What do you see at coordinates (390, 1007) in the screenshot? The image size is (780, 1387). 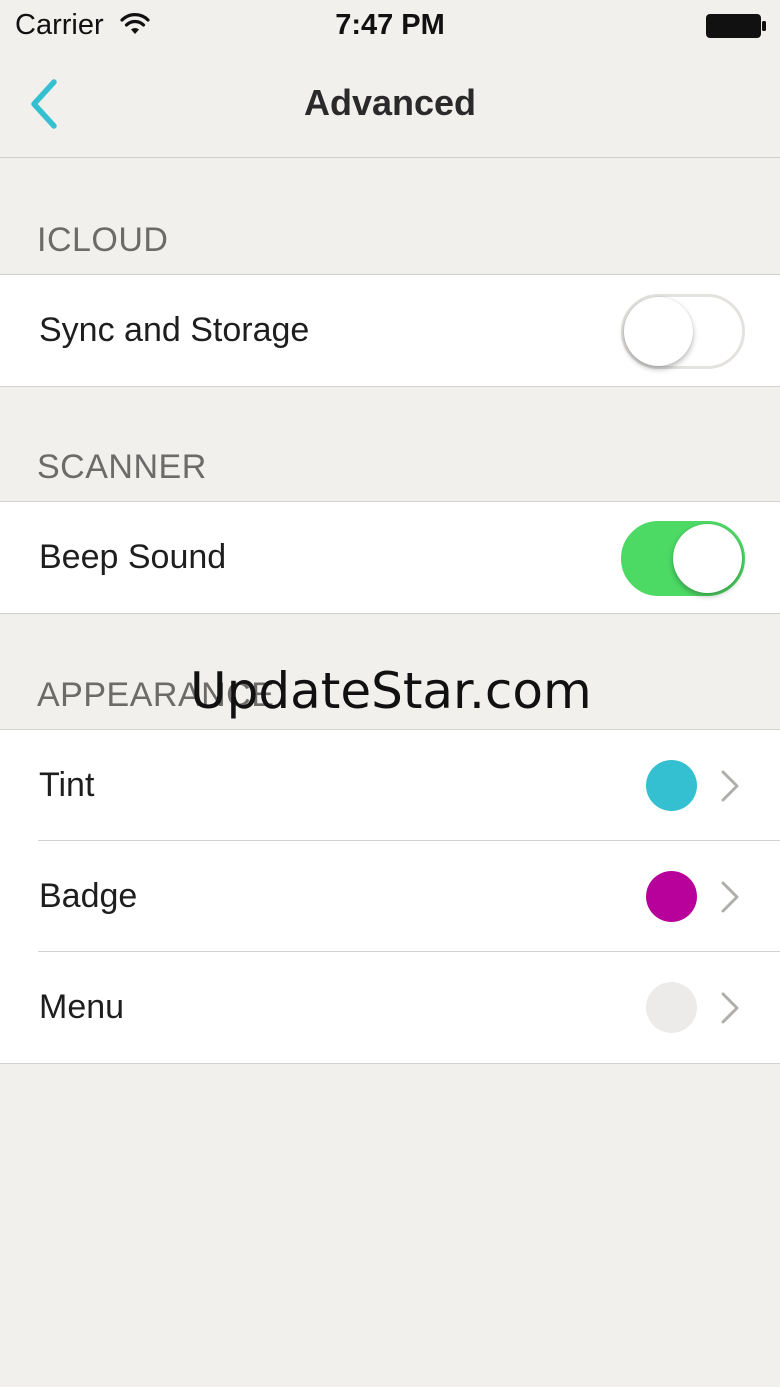 I see `row-menu: Menu` at bounding box center [390, 1007].